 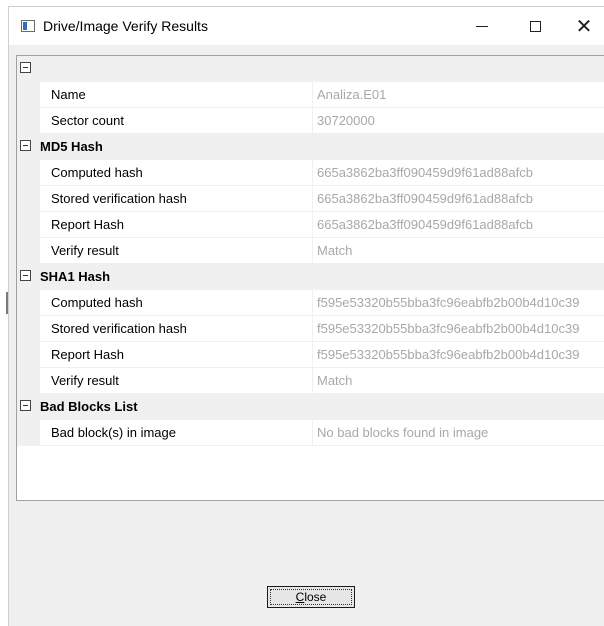 What do you see at coordinates (300, 597) in the screenshot?
I see `close-button-mnemonic: C` at bounding box center [300, 597].